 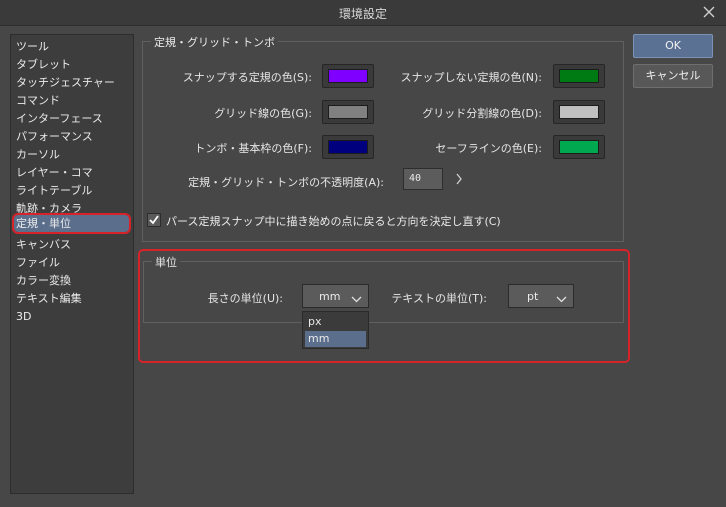 I want to click on window-title: 環境設定, so click(x=362, y=14).